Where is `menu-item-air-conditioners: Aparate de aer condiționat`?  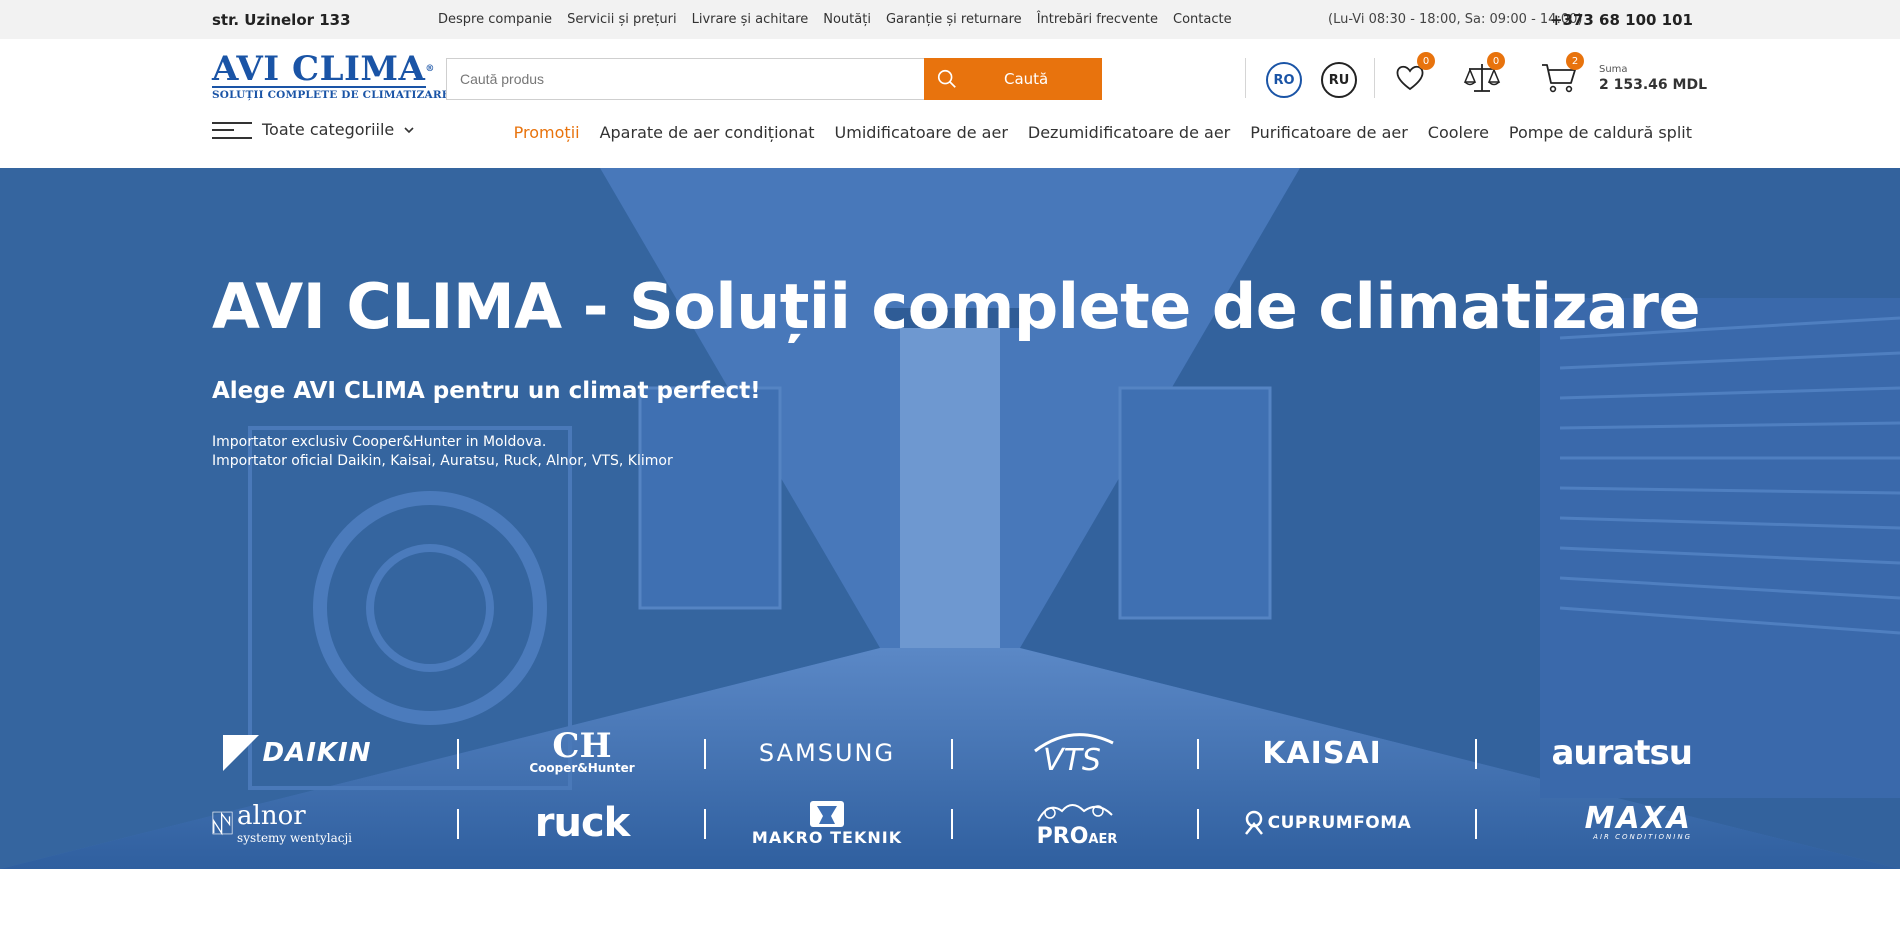
menu-item-air-conditioners: Aparate de aer condiționat is located at coordinates (707, 132).